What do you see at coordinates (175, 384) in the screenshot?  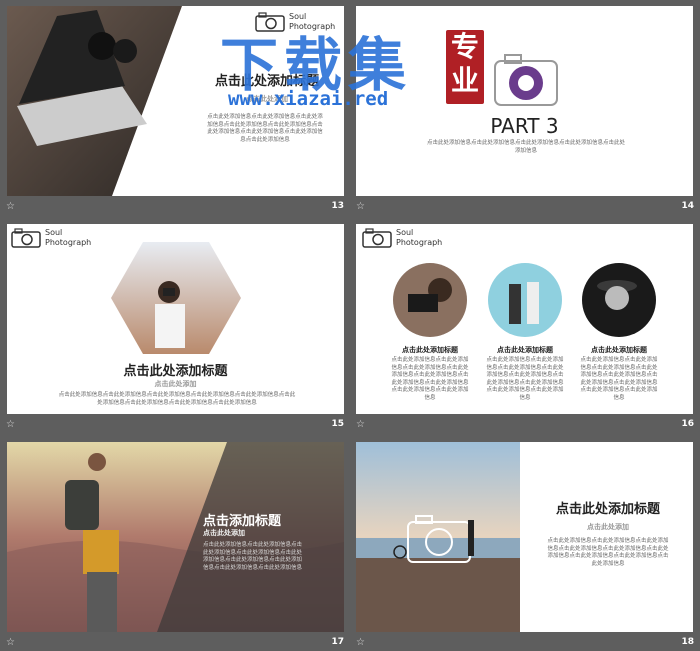 I see `slide-15-subtitle: 点击此处添加` at bounding box center [175, 384].